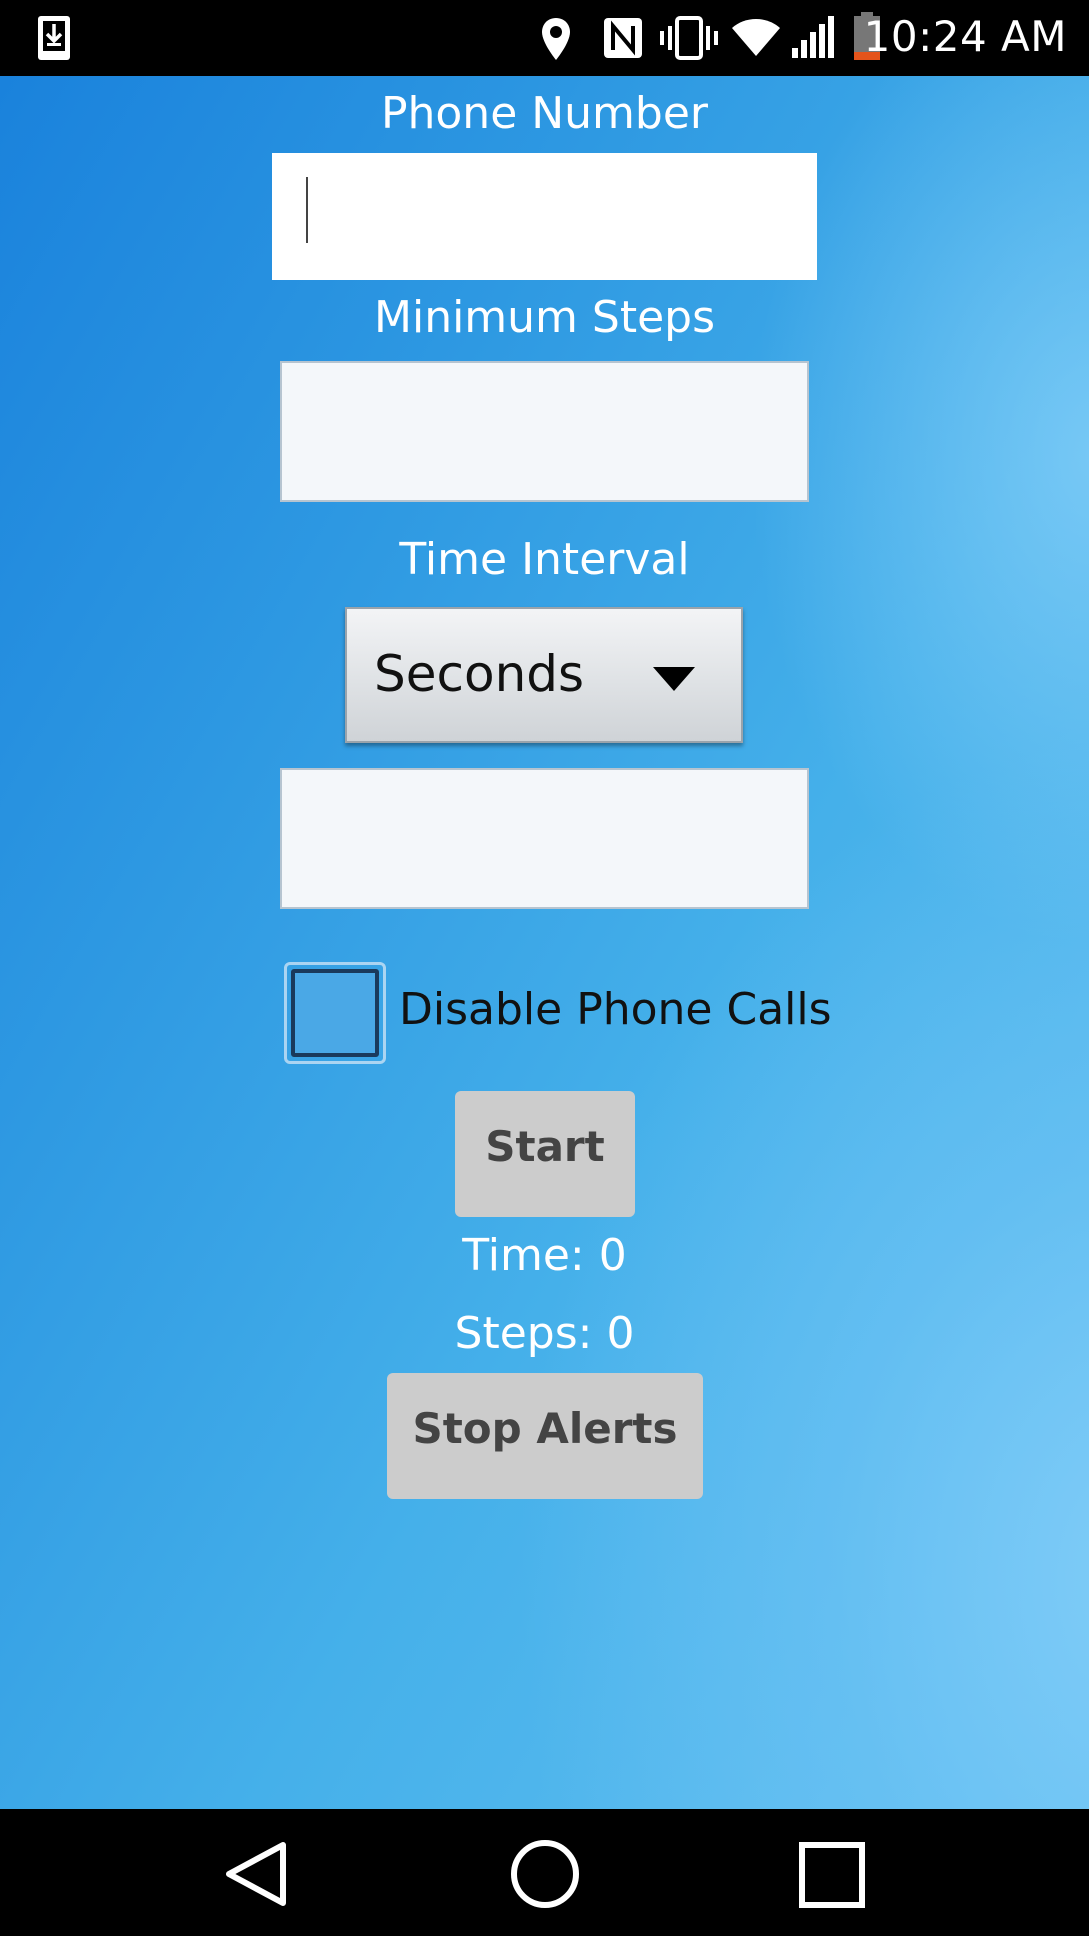  I want to click on nfc-icon, so click(623, 38).